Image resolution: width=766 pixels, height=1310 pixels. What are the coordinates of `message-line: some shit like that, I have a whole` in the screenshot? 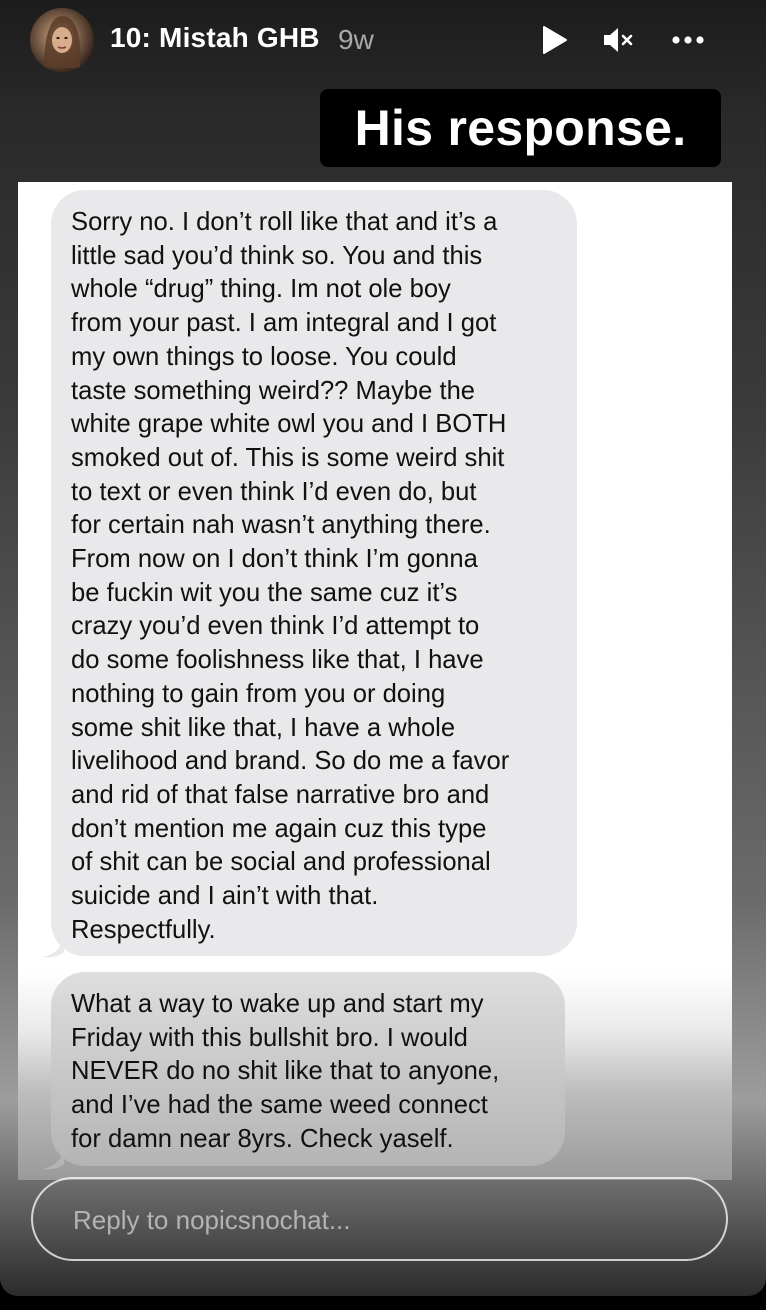 It's located at (263, 727).